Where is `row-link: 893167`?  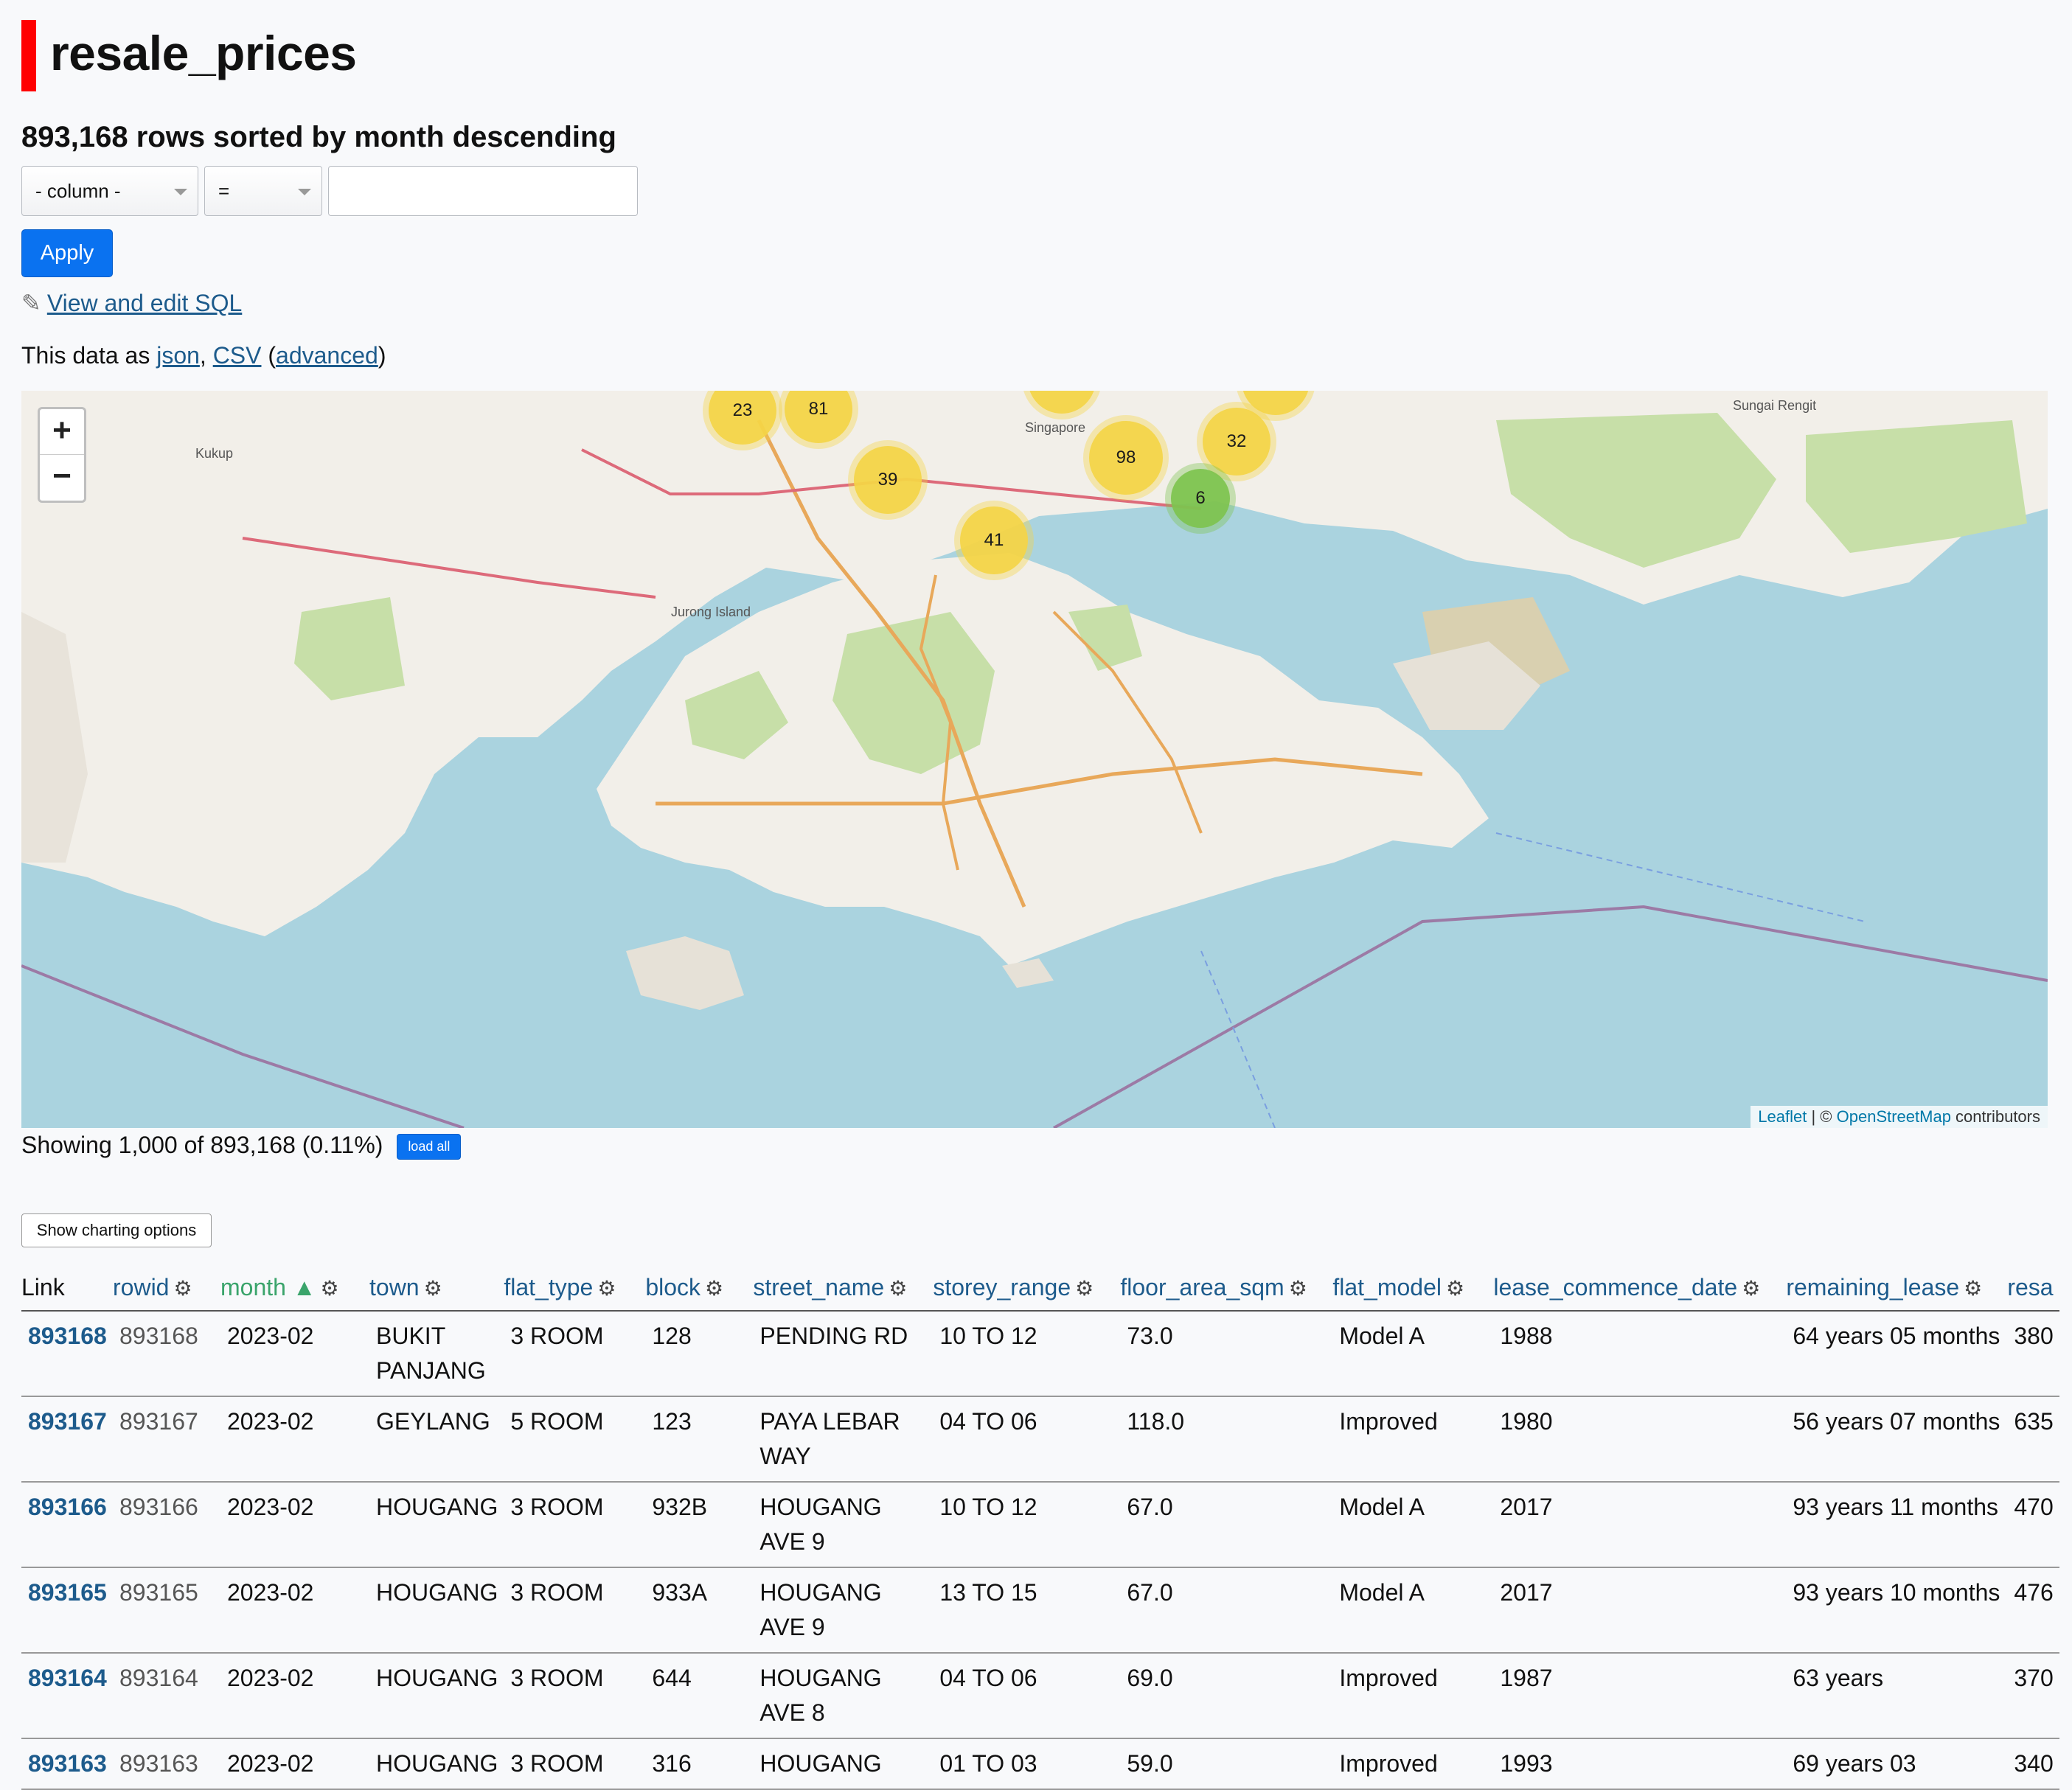 row-link: 893167 is located at coordinates (67, 1440).